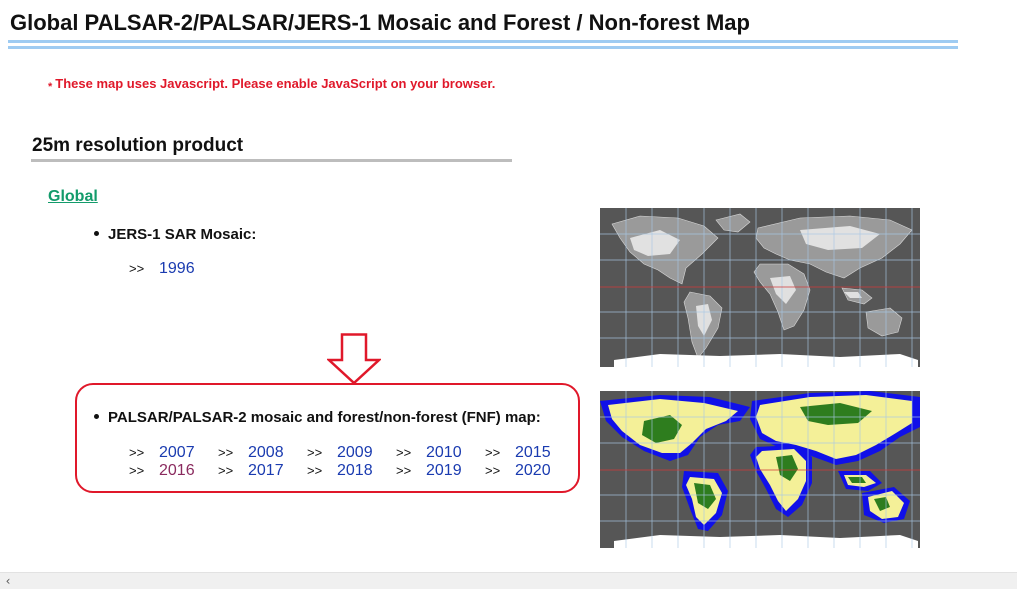 The image size is (1017, 589). Describe the element at coordinates (508, 580) in the screenshot. I see `horizontal-scrollbar: ‹` at that location.